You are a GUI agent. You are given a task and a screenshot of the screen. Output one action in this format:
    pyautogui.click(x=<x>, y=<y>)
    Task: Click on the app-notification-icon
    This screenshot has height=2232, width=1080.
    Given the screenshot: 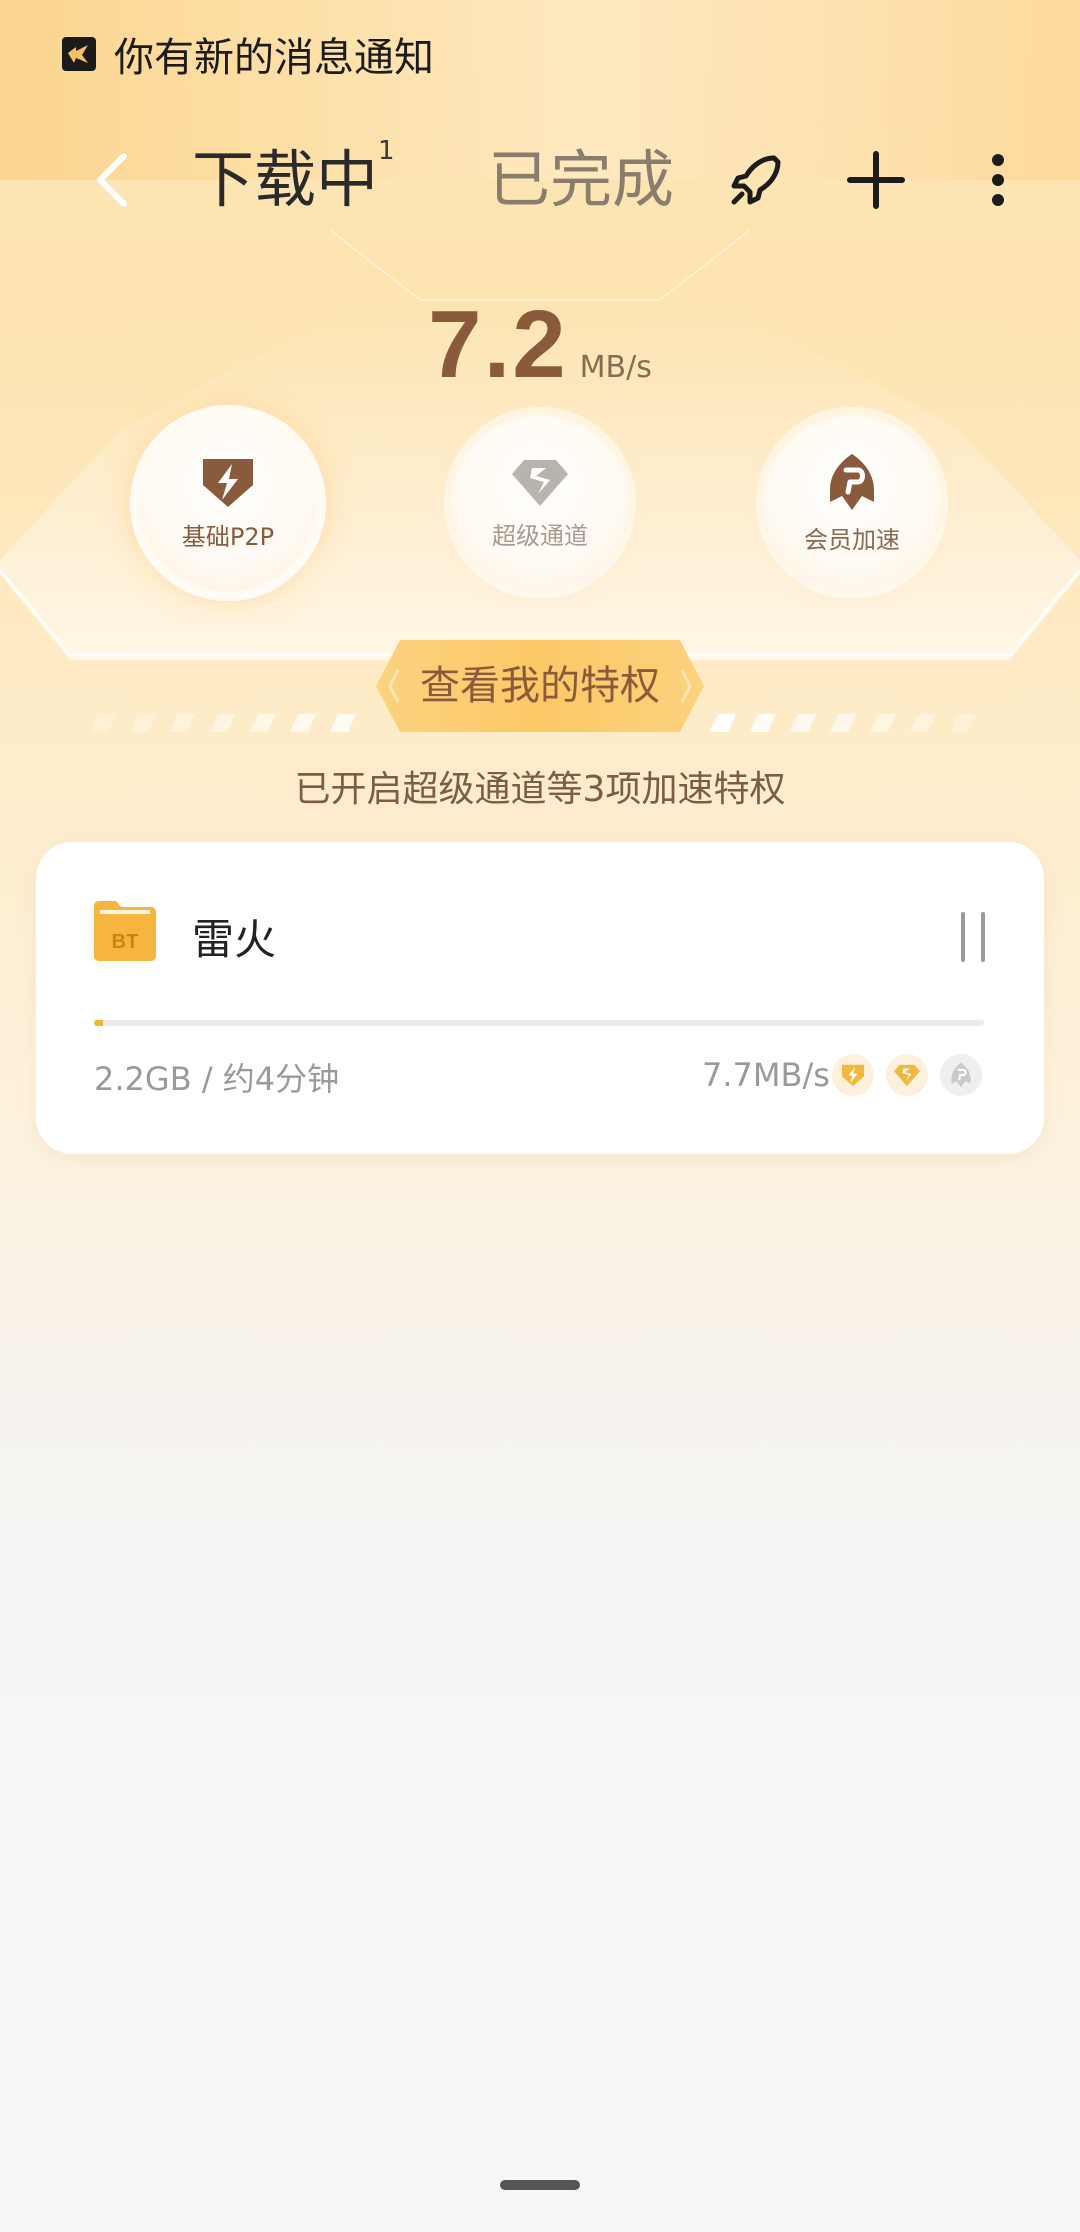 What is the action you would take?
    pyautogui.click(x=79, y=54)
    